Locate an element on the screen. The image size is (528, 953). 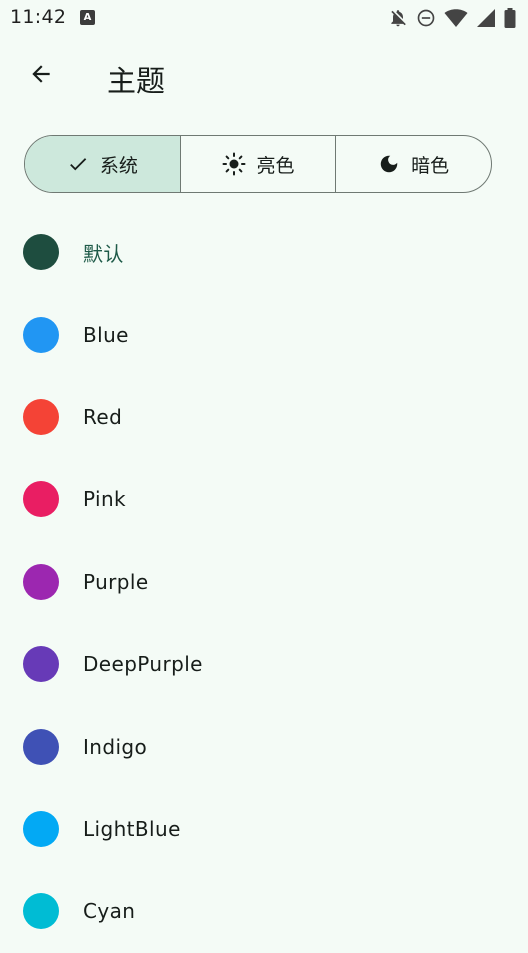
theme-item-lightblue: LightBlue is located at coordinates (264, 829).